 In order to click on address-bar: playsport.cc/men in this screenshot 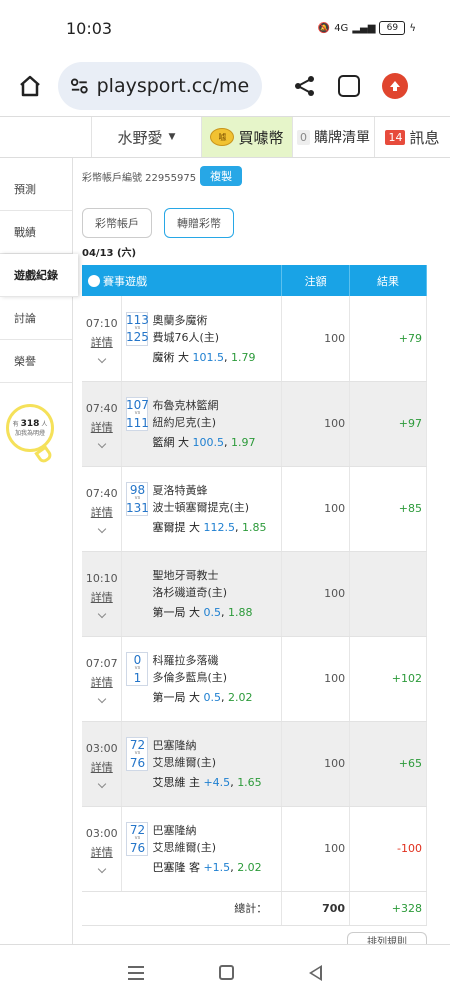, I will do `click(160, 86)`.